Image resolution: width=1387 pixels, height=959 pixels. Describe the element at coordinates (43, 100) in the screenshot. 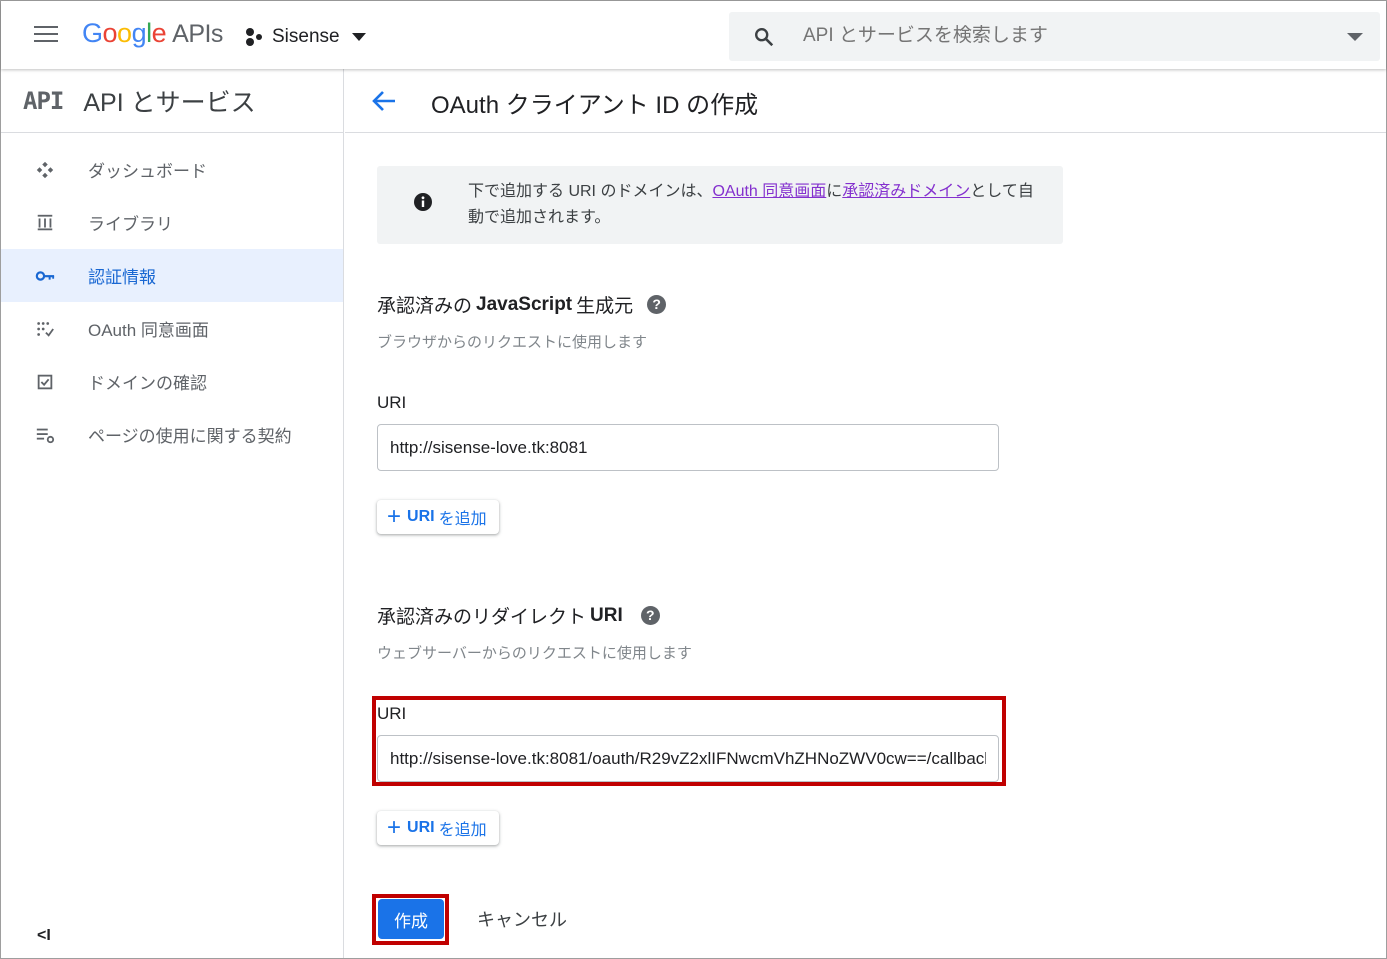

I see `api-badge-icon: API` at that location.